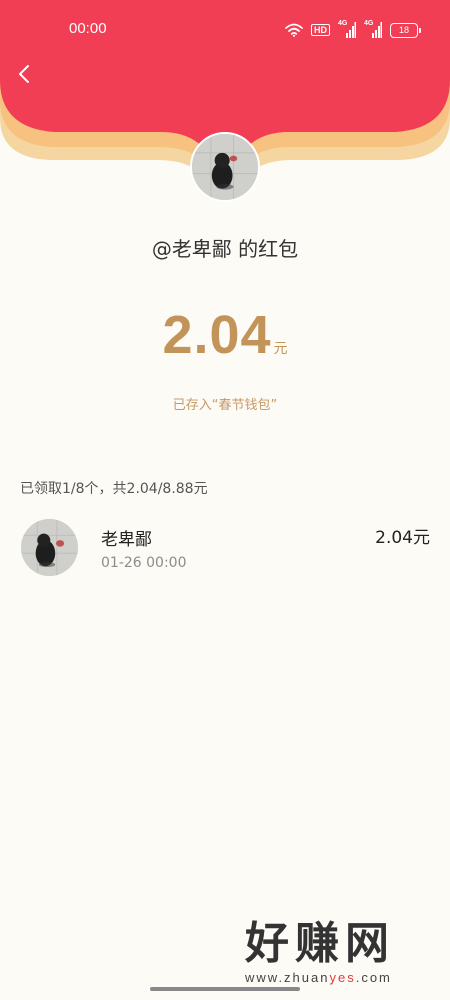 This screenshot has height=1000, width=450. I want to click on claim-summary: 已领取1/8个，共2.04/8.88元, so click(114, 489).